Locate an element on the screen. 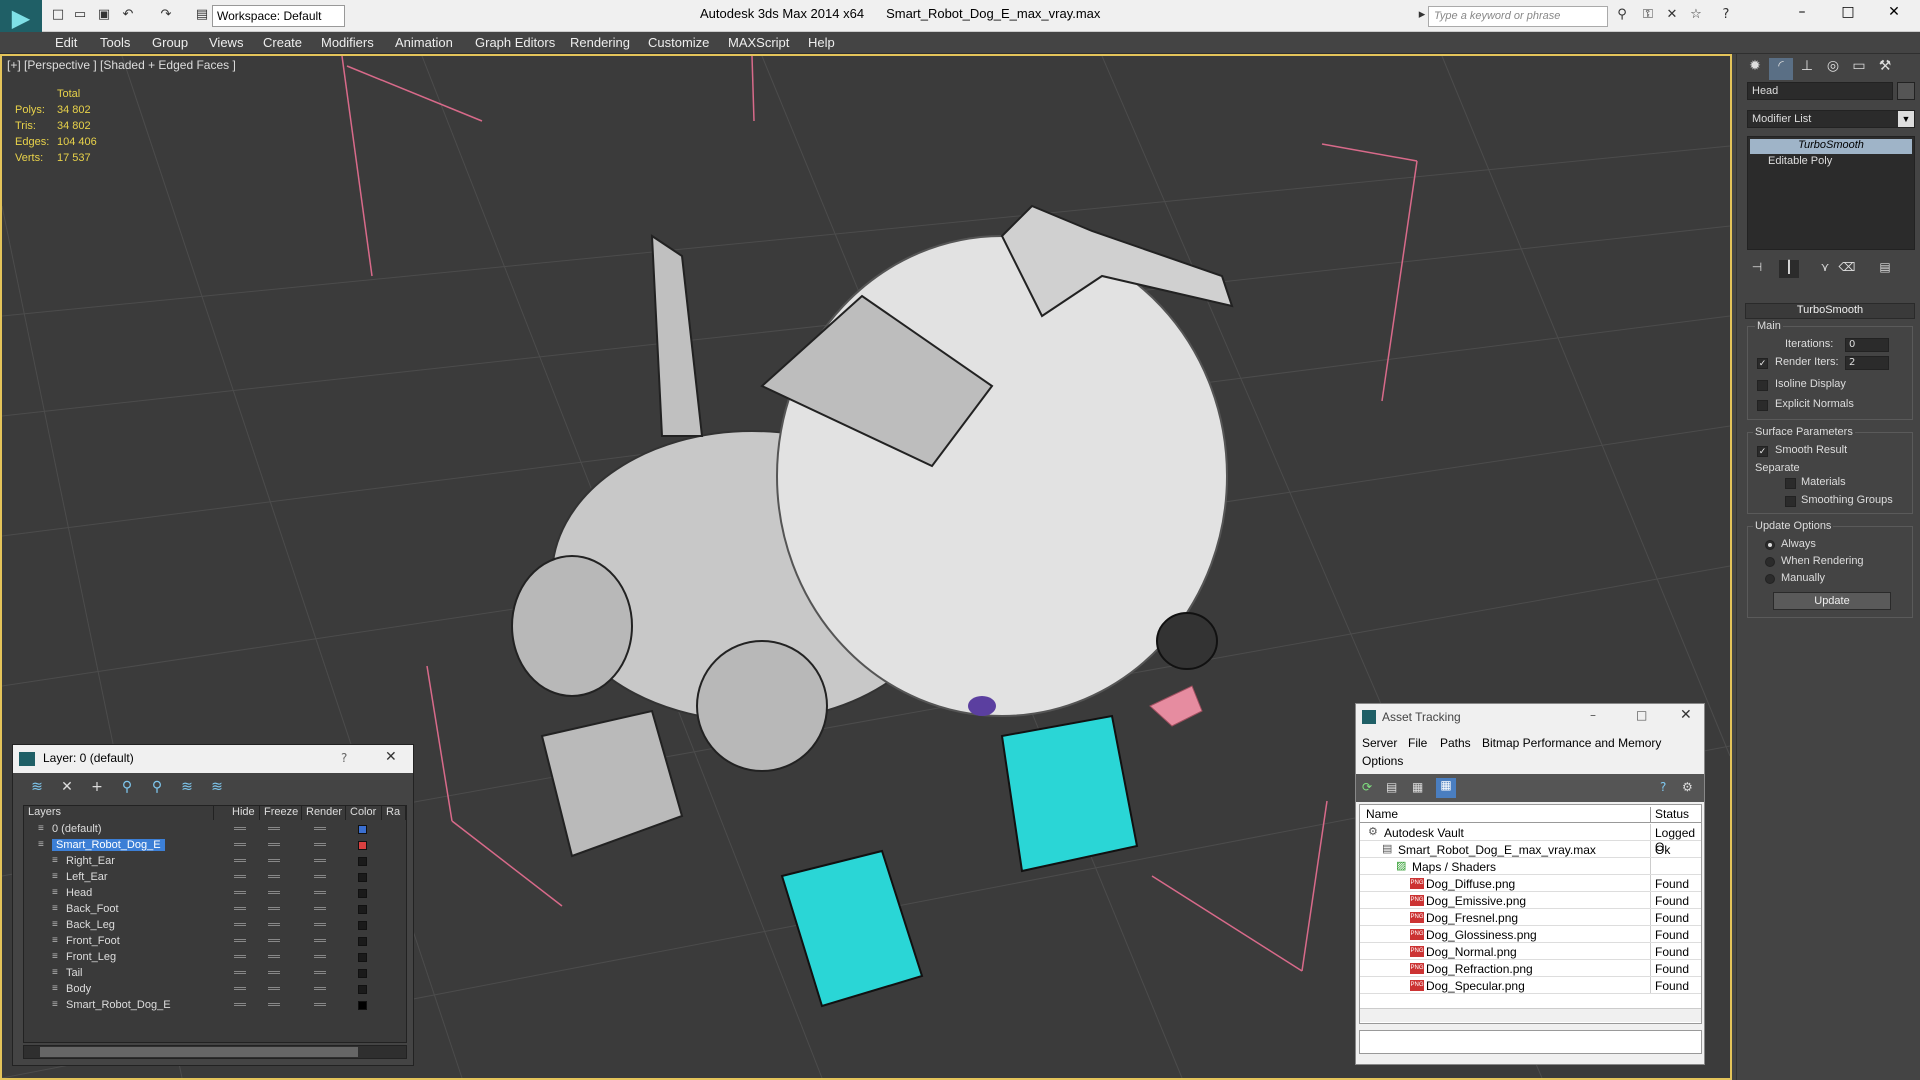  menu-modifiers: Modifiers is located at coordinates (347, 42).